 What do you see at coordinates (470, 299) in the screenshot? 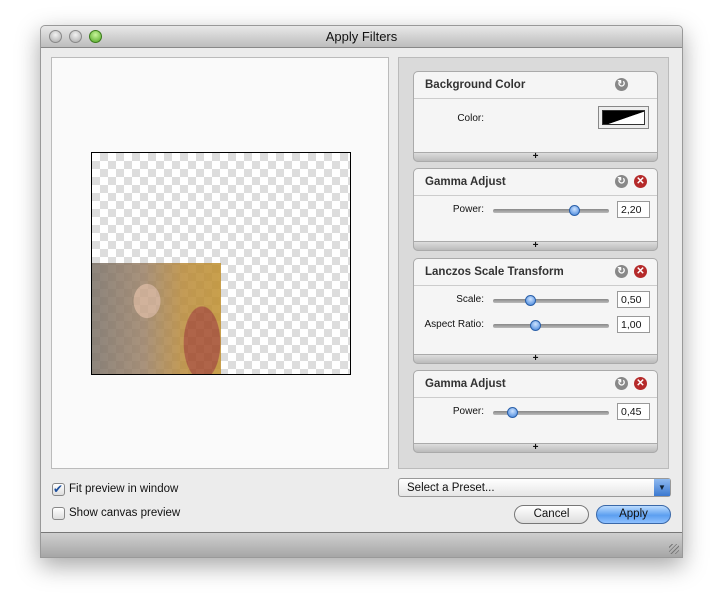
I see `param-label: Scale:` at bounding box center [470, 299].